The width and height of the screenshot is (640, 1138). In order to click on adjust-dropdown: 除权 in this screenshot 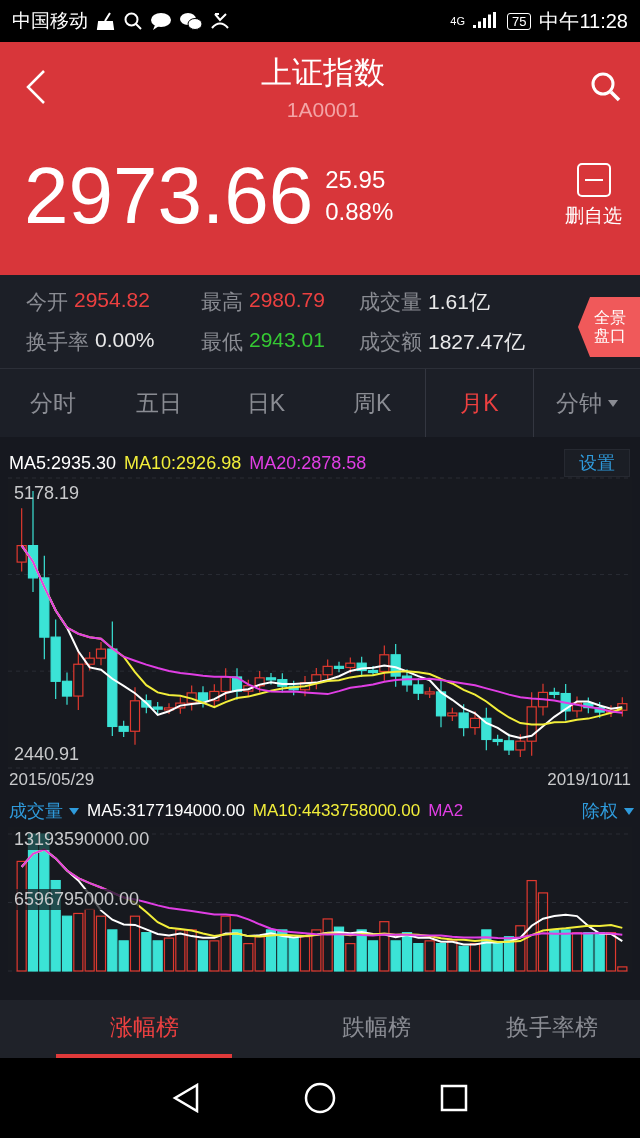, I will do `click(608, 811)`.